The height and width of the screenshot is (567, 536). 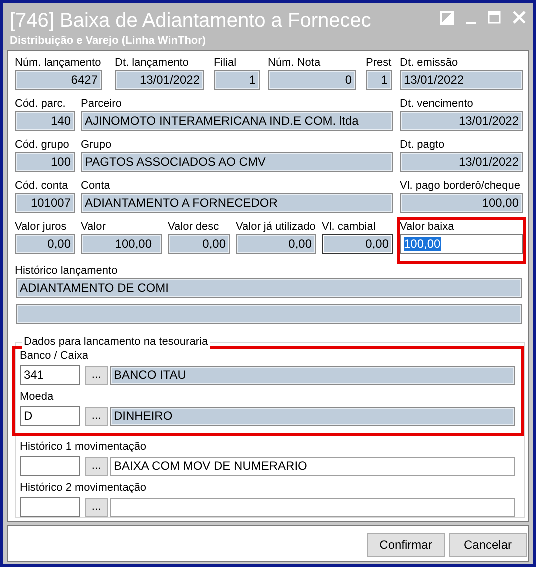 I want to click on field-label: Dt. pagto, so click(x=422, y=145).